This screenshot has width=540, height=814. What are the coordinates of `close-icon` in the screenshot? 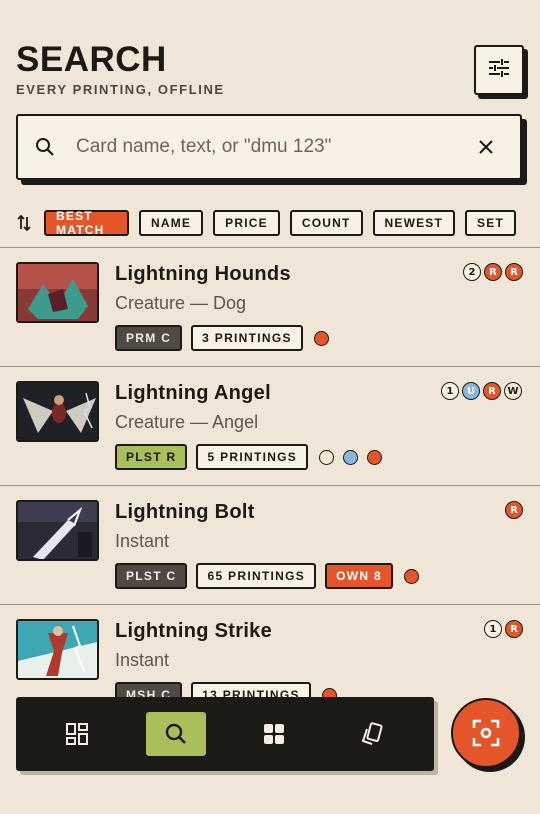 It's located at (486, 147).